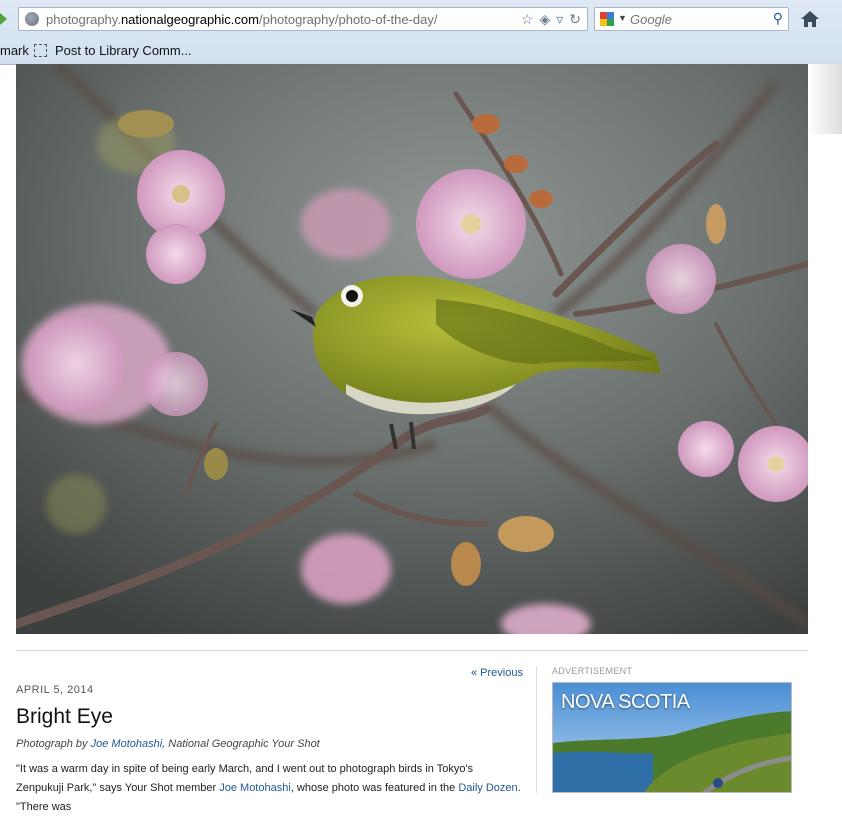  I want to click on reload-icon: ↻, so click(575, 19).